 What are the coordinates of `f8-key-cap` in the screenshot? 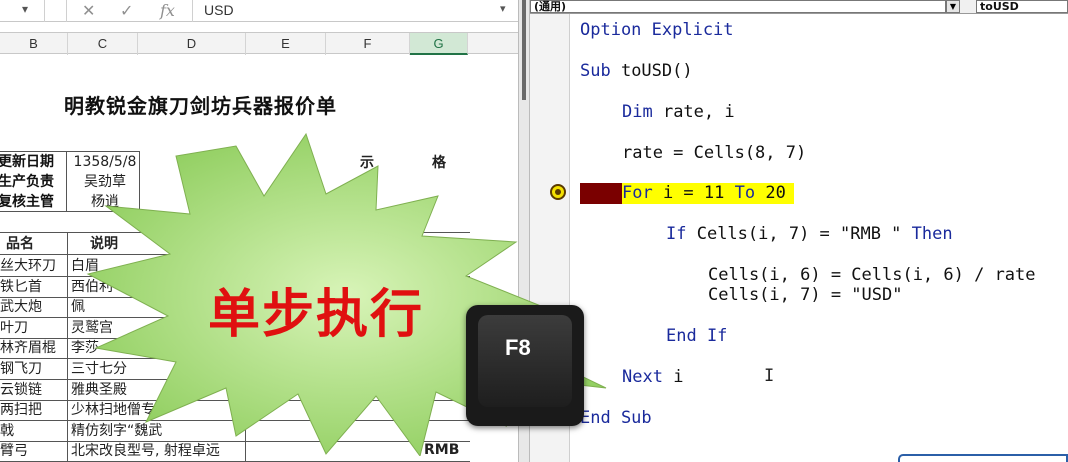 It's located at (525, 361).